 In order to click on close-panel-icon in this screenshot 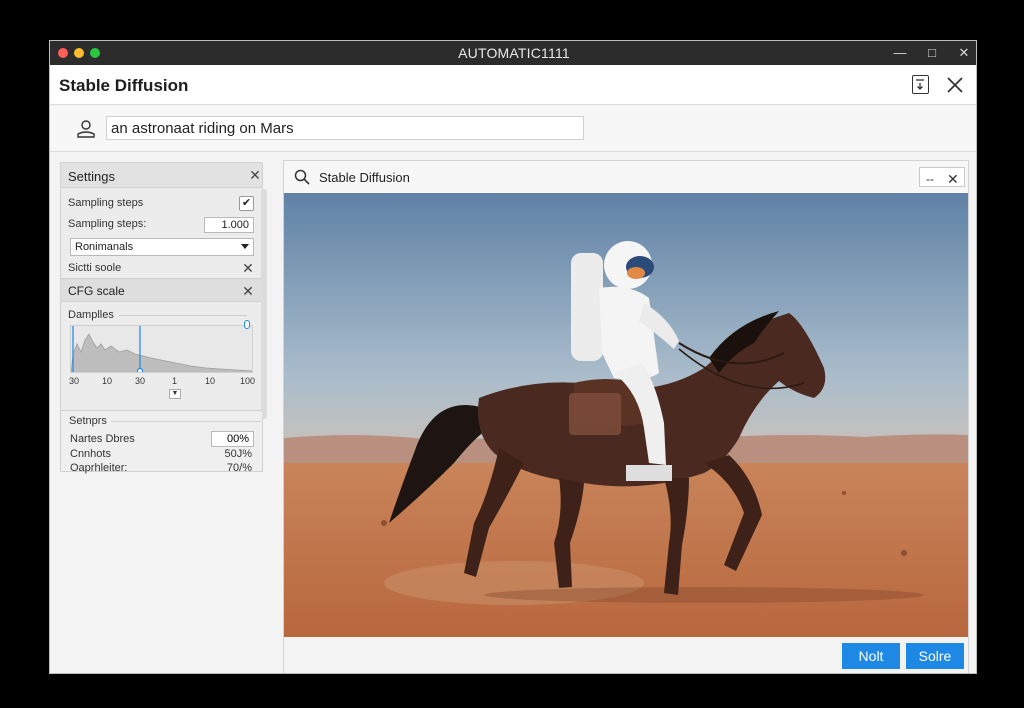, I will do `click(955, 85)`.